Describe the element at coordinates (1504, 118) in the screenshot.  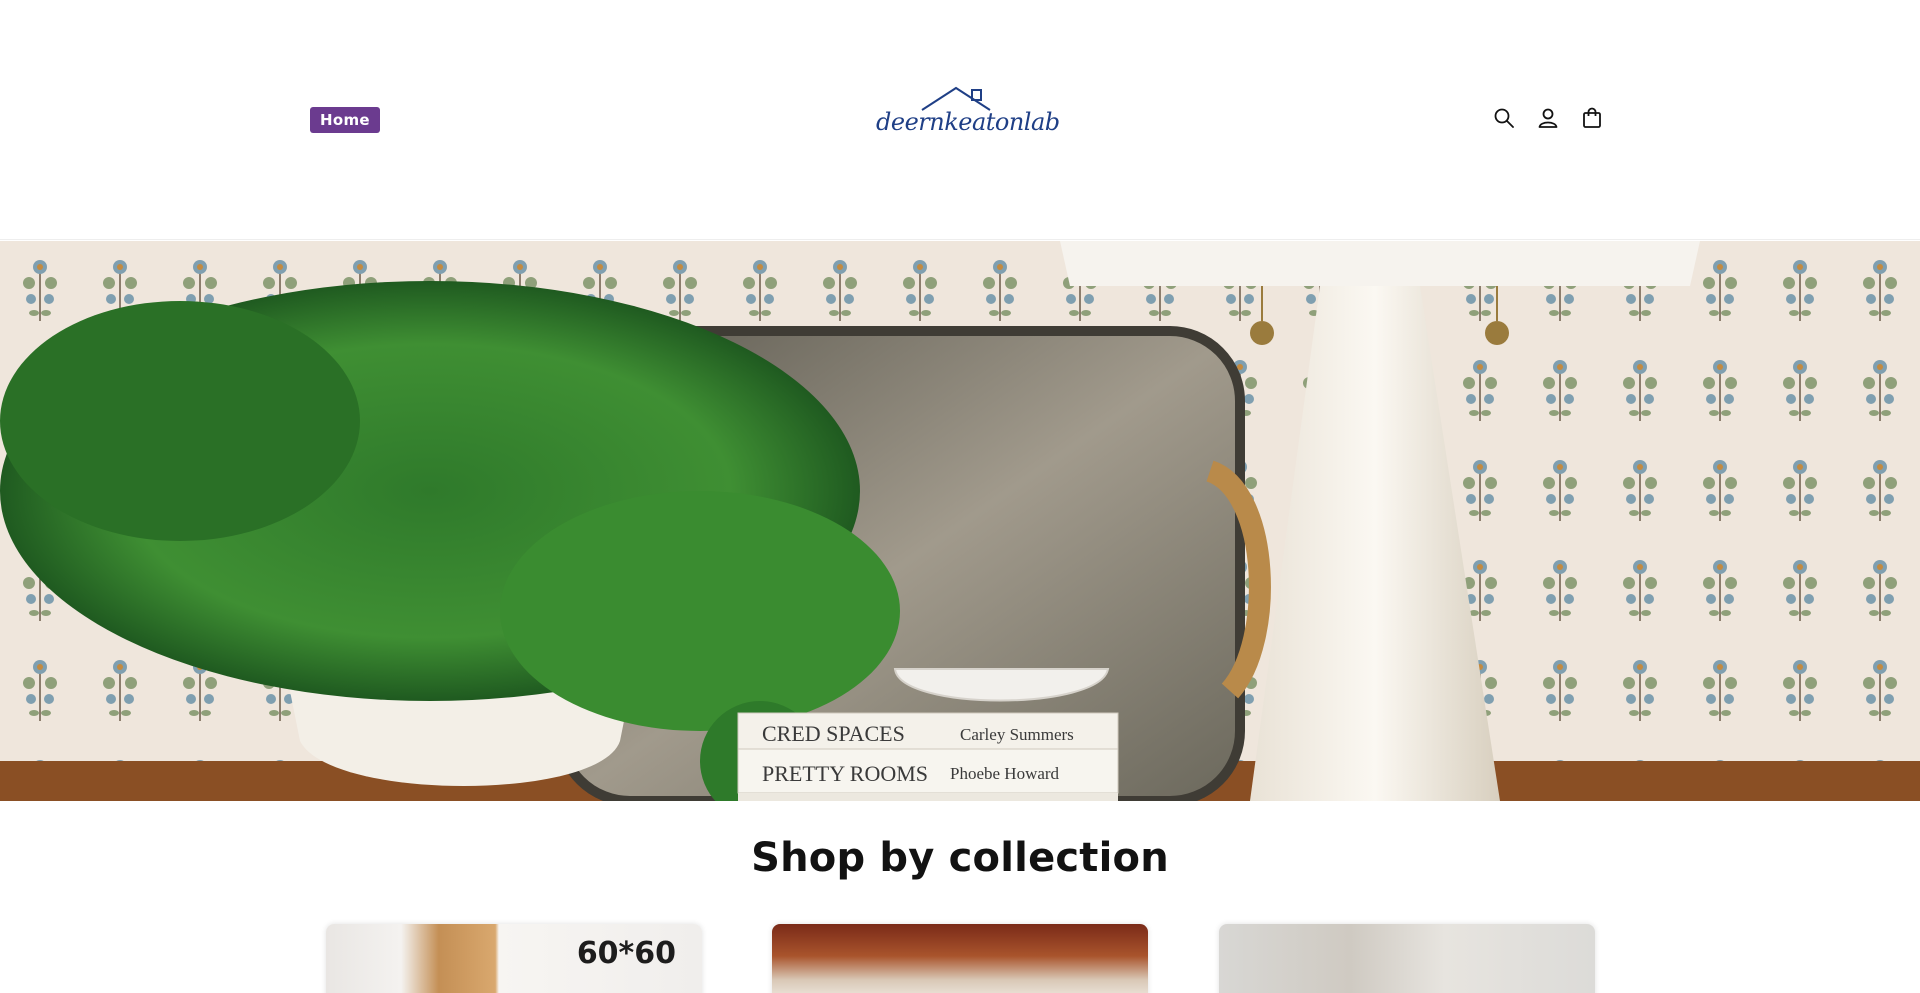
I see `search-icon` at that location.